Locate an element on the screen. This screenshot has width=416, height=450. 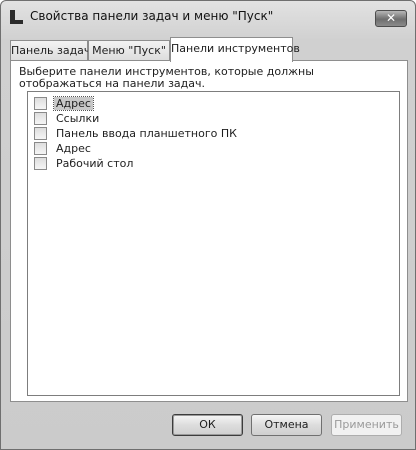
toolbar-label: Ссылки is located at coordinates (78, 118).